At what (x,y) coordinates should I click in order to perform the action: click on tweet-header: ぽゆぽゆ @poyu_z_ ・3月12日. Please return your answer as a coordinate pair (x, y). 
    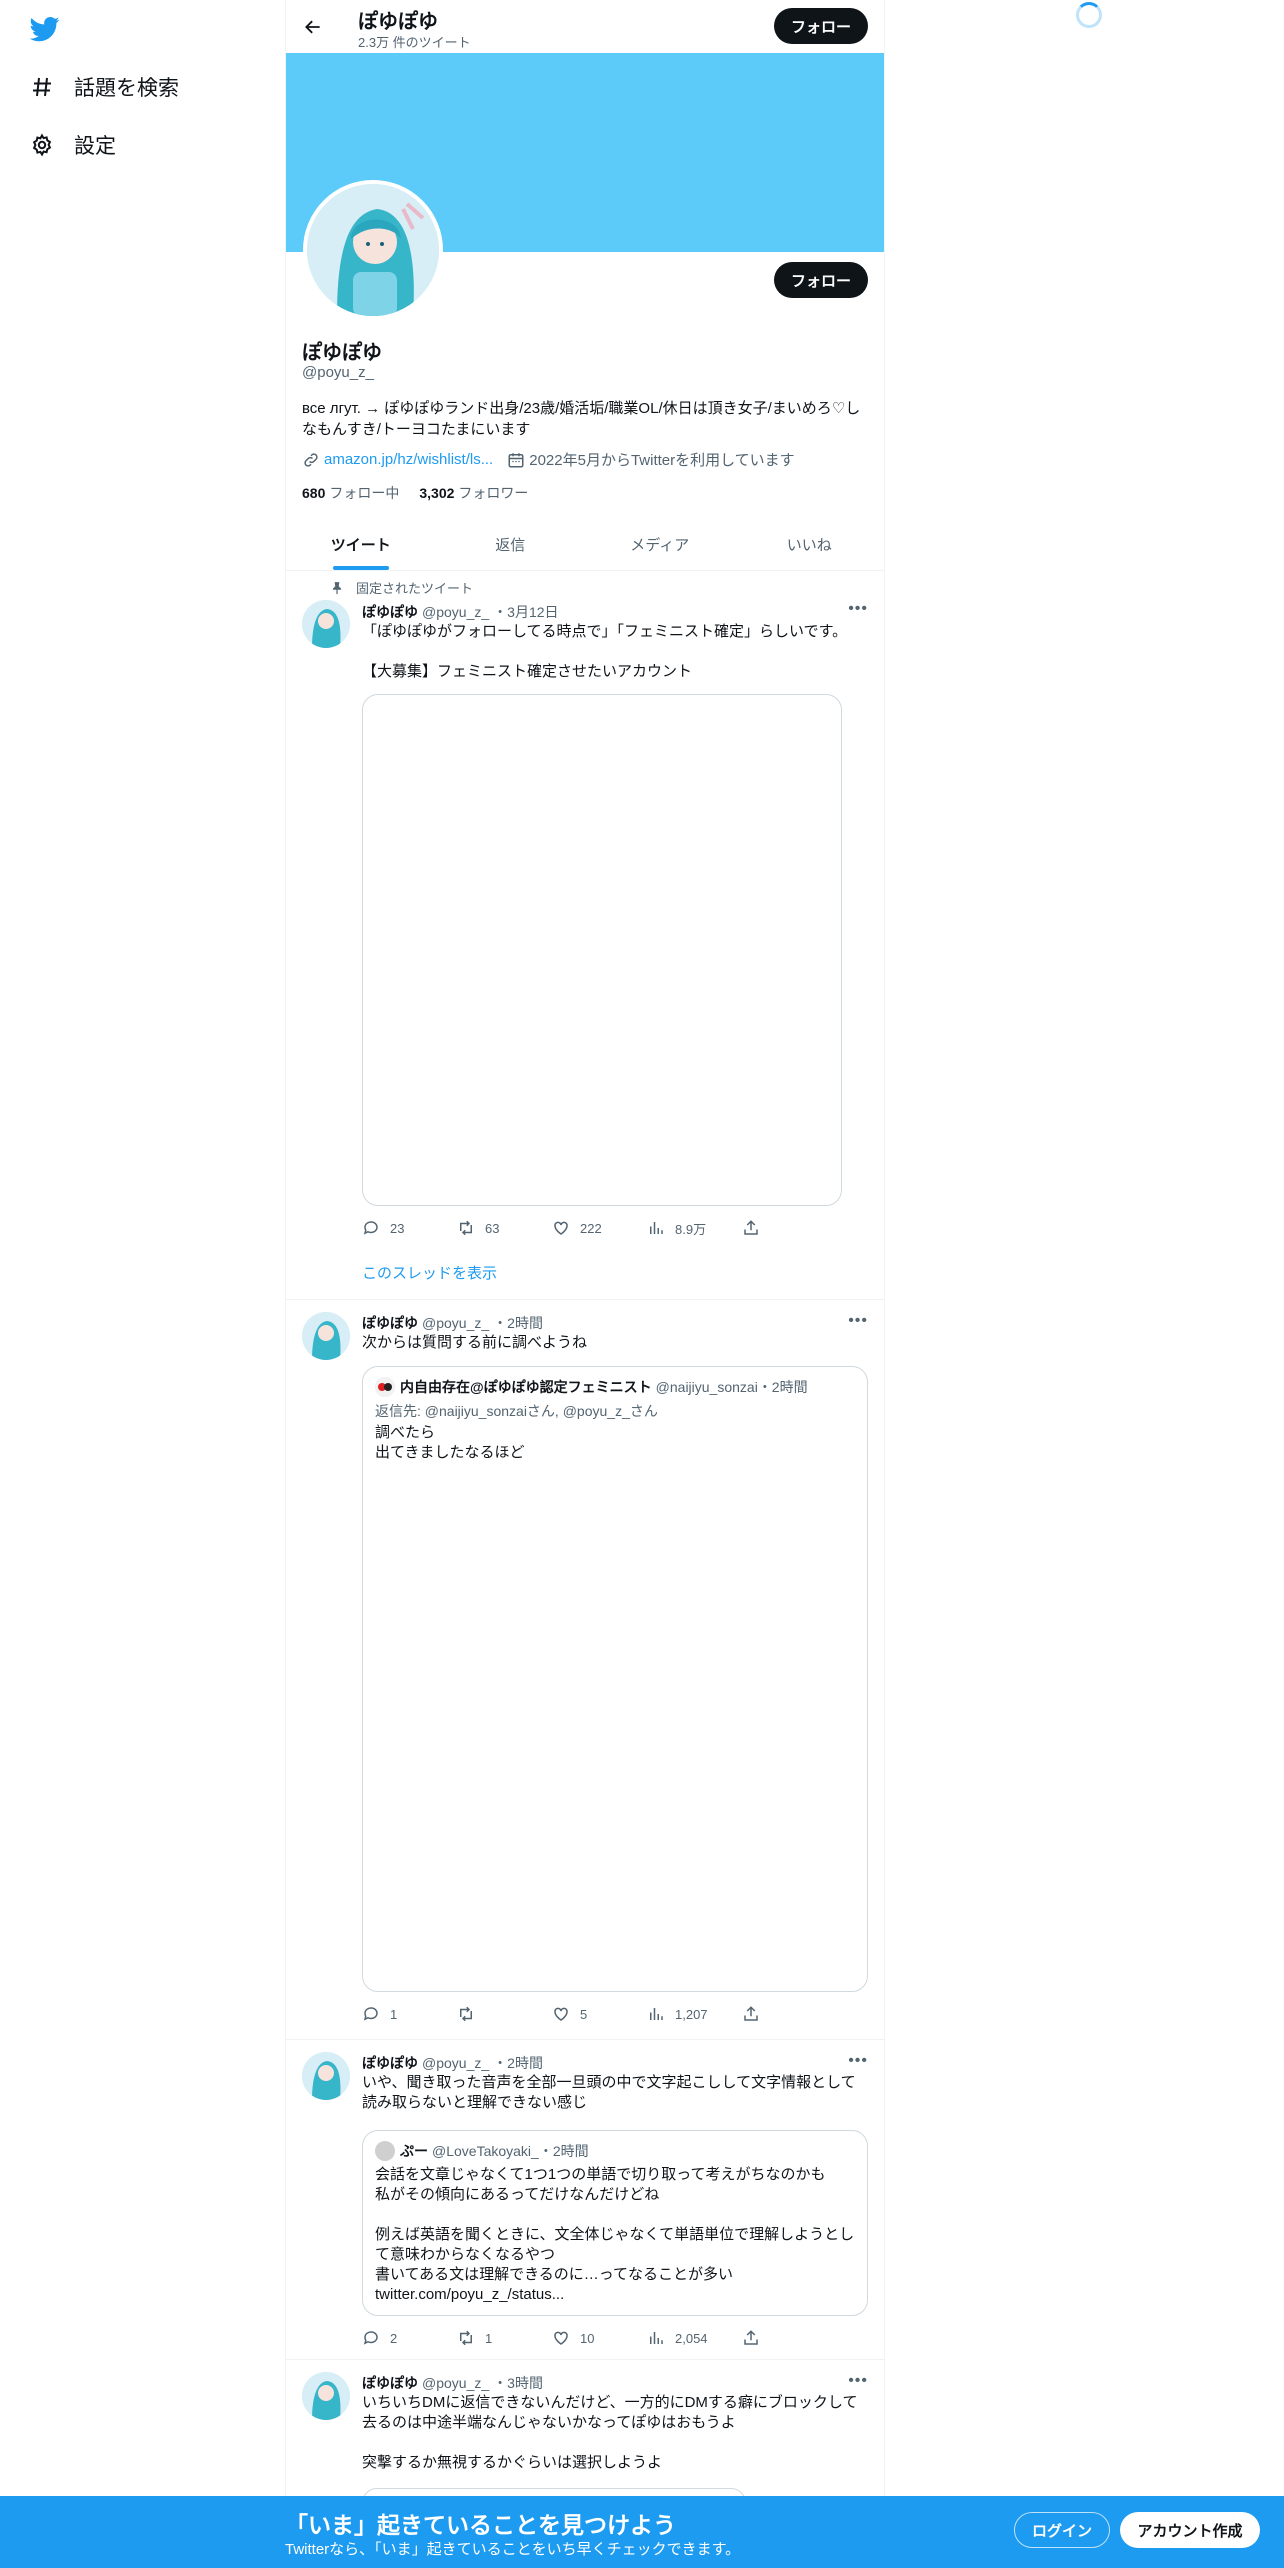
    Looking at the image, I should click on (460, 612).